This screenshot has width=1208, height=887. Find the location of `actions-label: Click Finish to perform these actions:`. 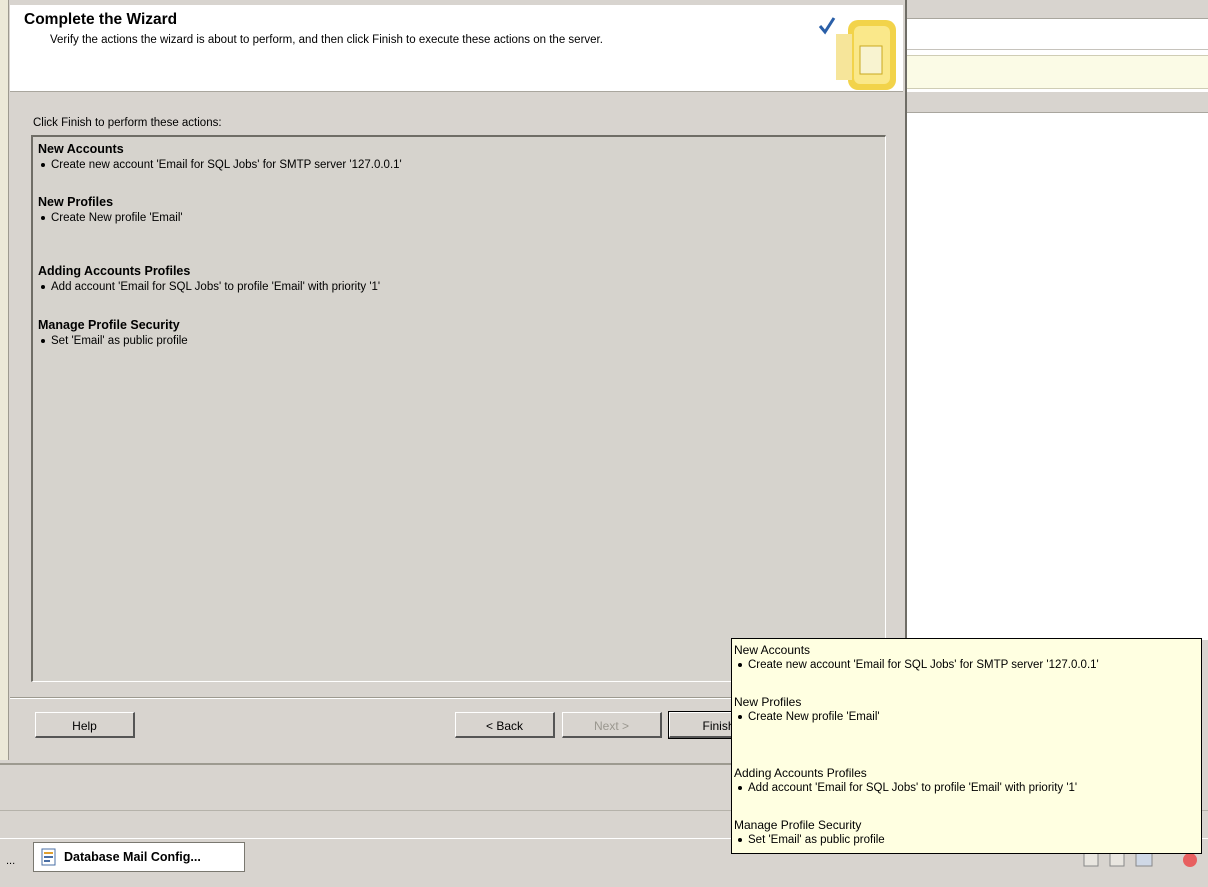

actions-label: Click Finish to perform these actions: is located at coordinates (127, 123).